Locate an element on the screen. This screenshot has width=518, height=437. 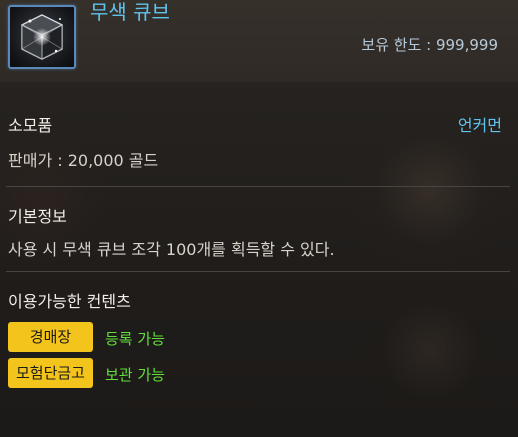
colorless-cube-icon is located at coordinates (42, 37).